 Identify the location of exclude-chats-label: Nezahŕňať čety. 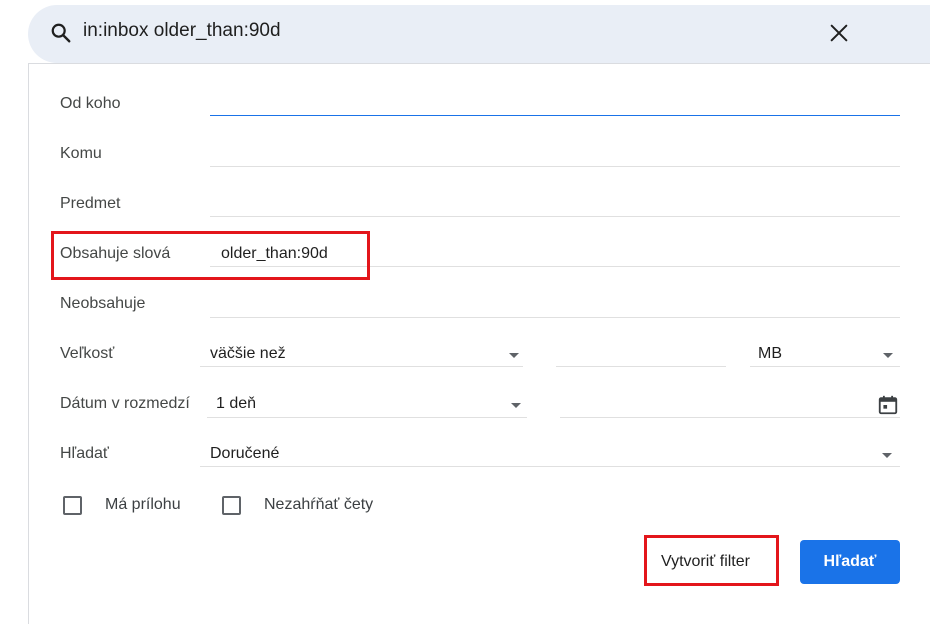
(319, 504).